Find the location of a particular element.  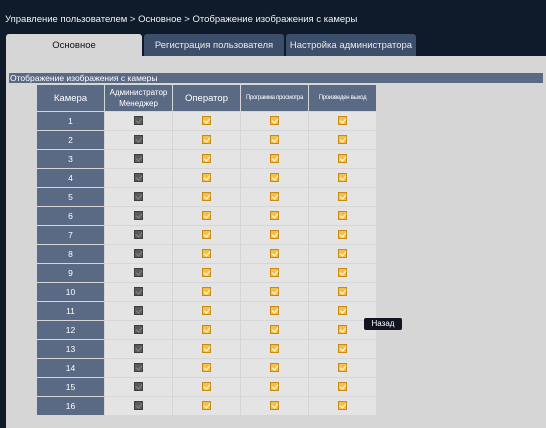

tab-admin-settings: Настройка администратора is located at coordinates (351, 45).